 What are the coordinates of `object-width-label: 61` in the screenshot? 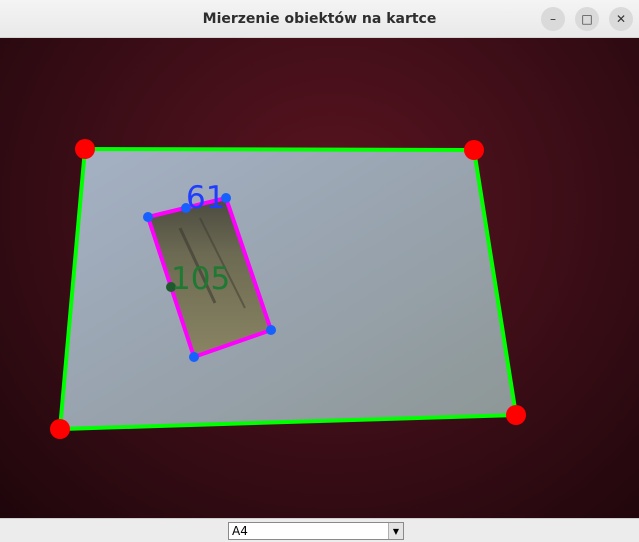 It's located at (205, 198).